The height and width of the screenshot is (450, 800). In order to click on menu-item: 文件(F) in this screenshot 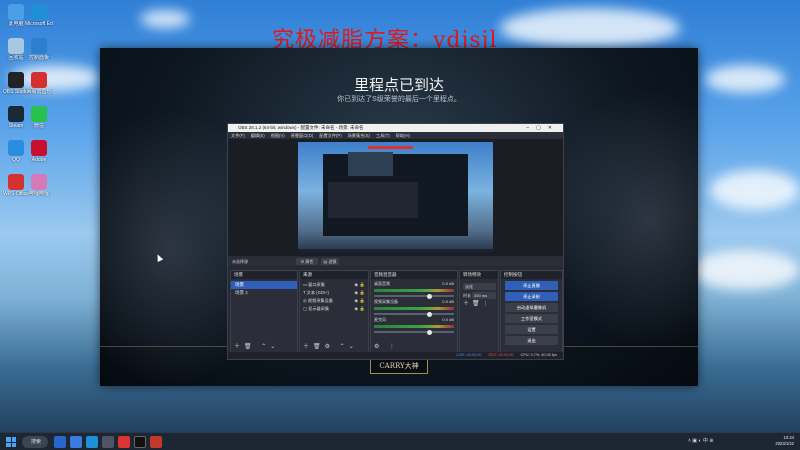, I will do `click(238, 135)`.